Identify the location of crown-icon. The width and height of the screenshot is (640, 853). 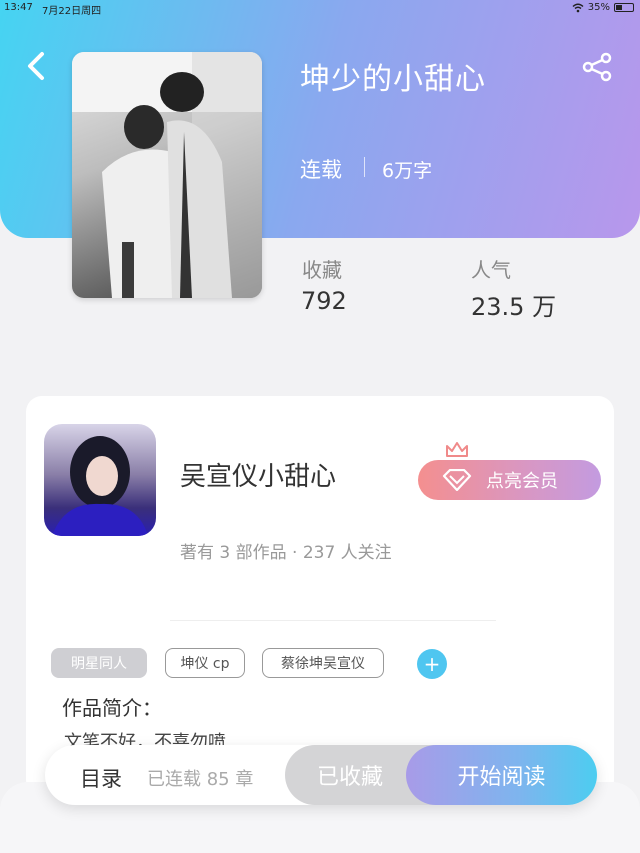
(457, 449).